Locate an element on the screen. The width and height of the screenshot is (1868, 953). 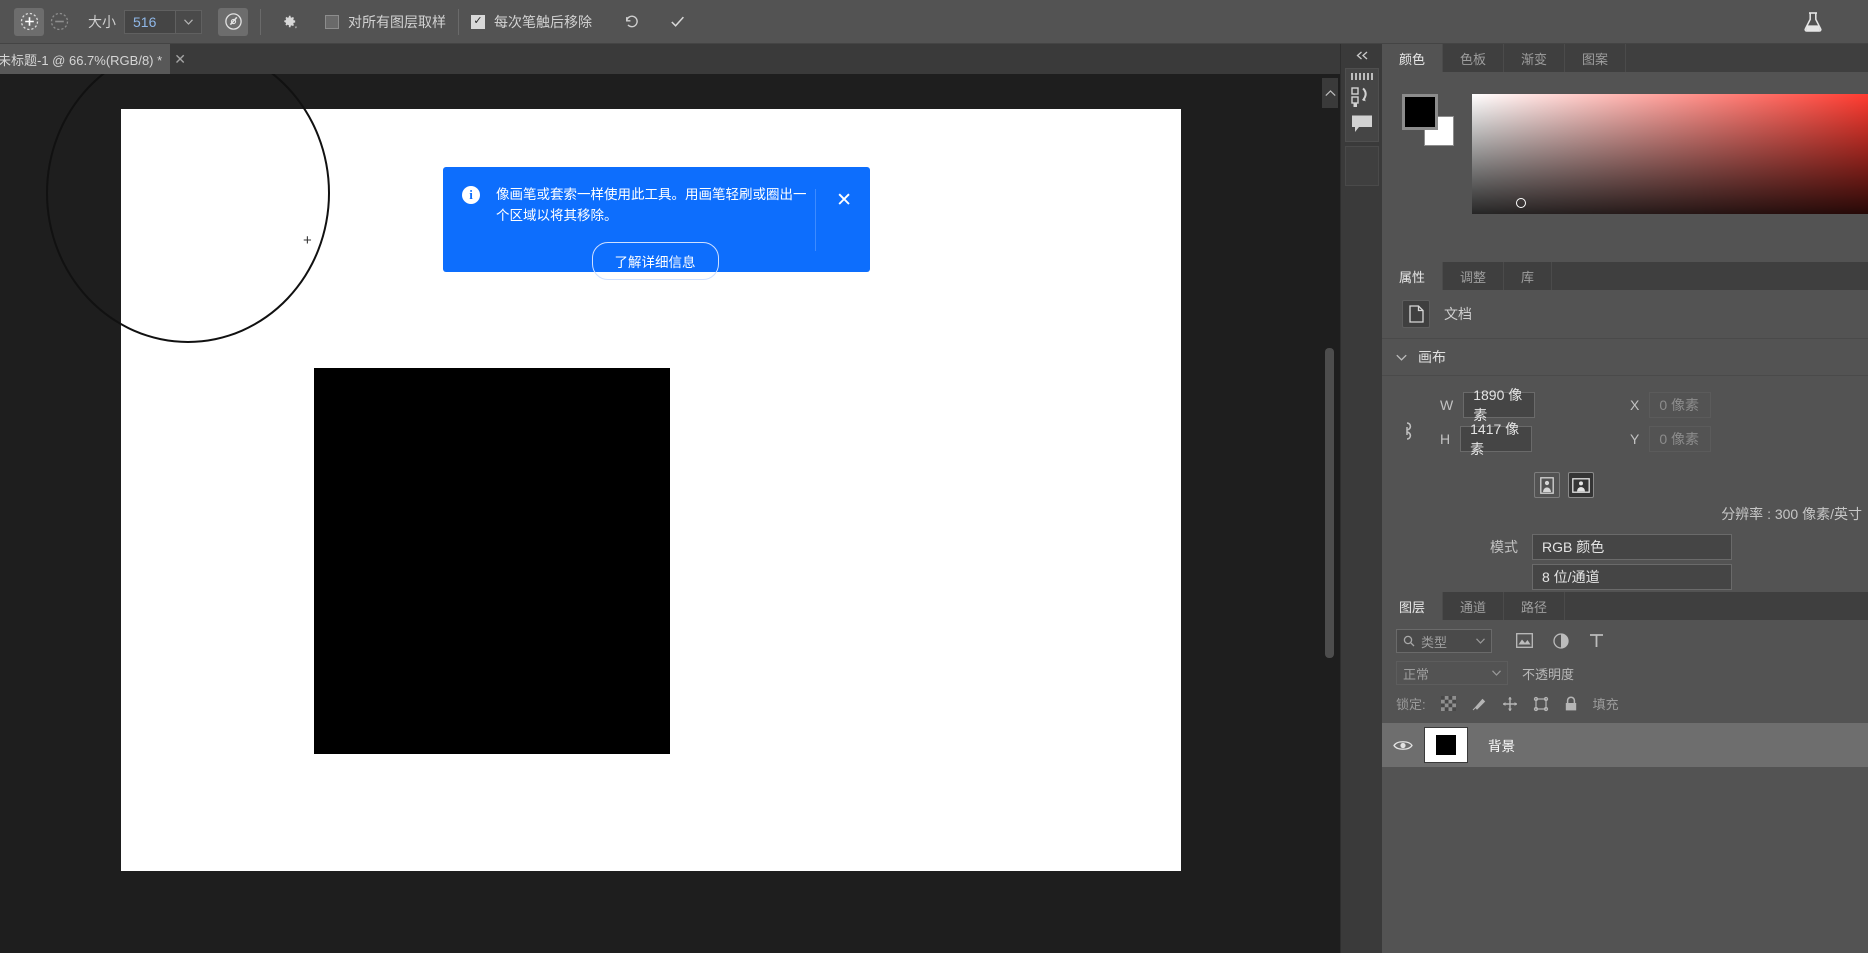
color-panel-tabs: 颜色 色板 渐变 图案 is located at coordinates (1625, 58).